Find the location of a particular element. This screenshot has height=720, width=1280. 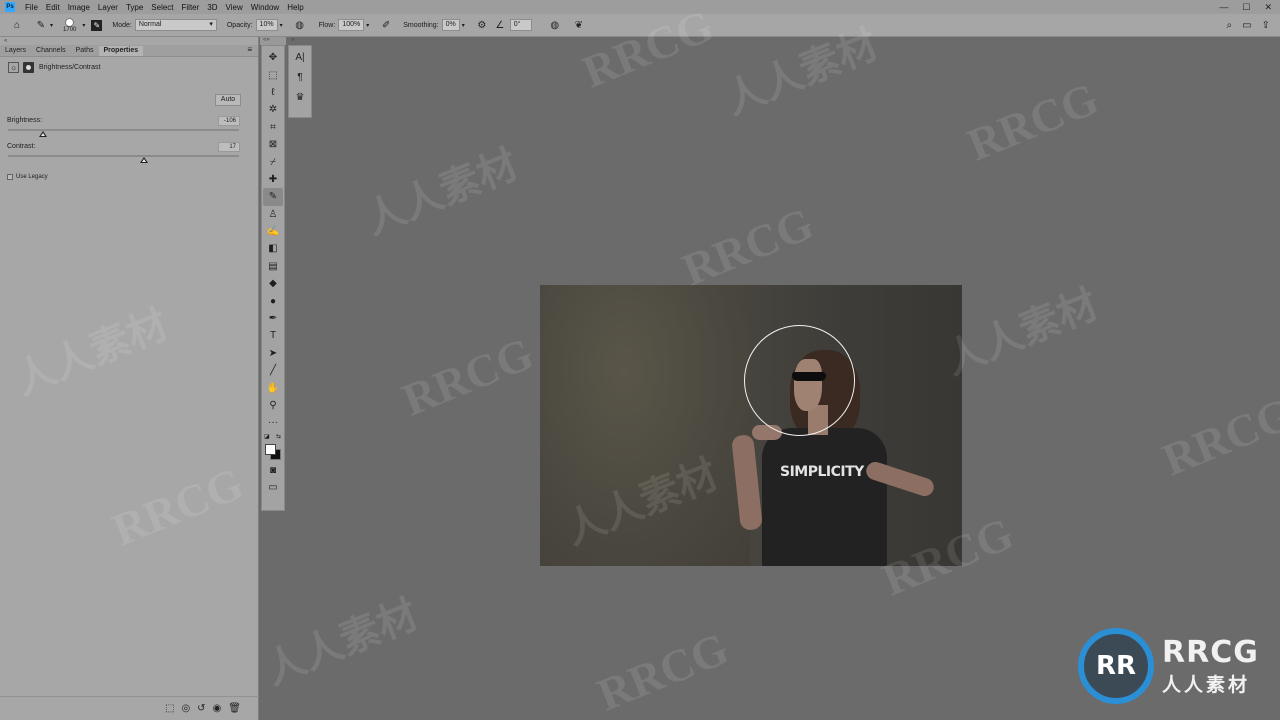

adjustment-header: ☼ Brightness/Contrast is located at coordinates (129, 67).